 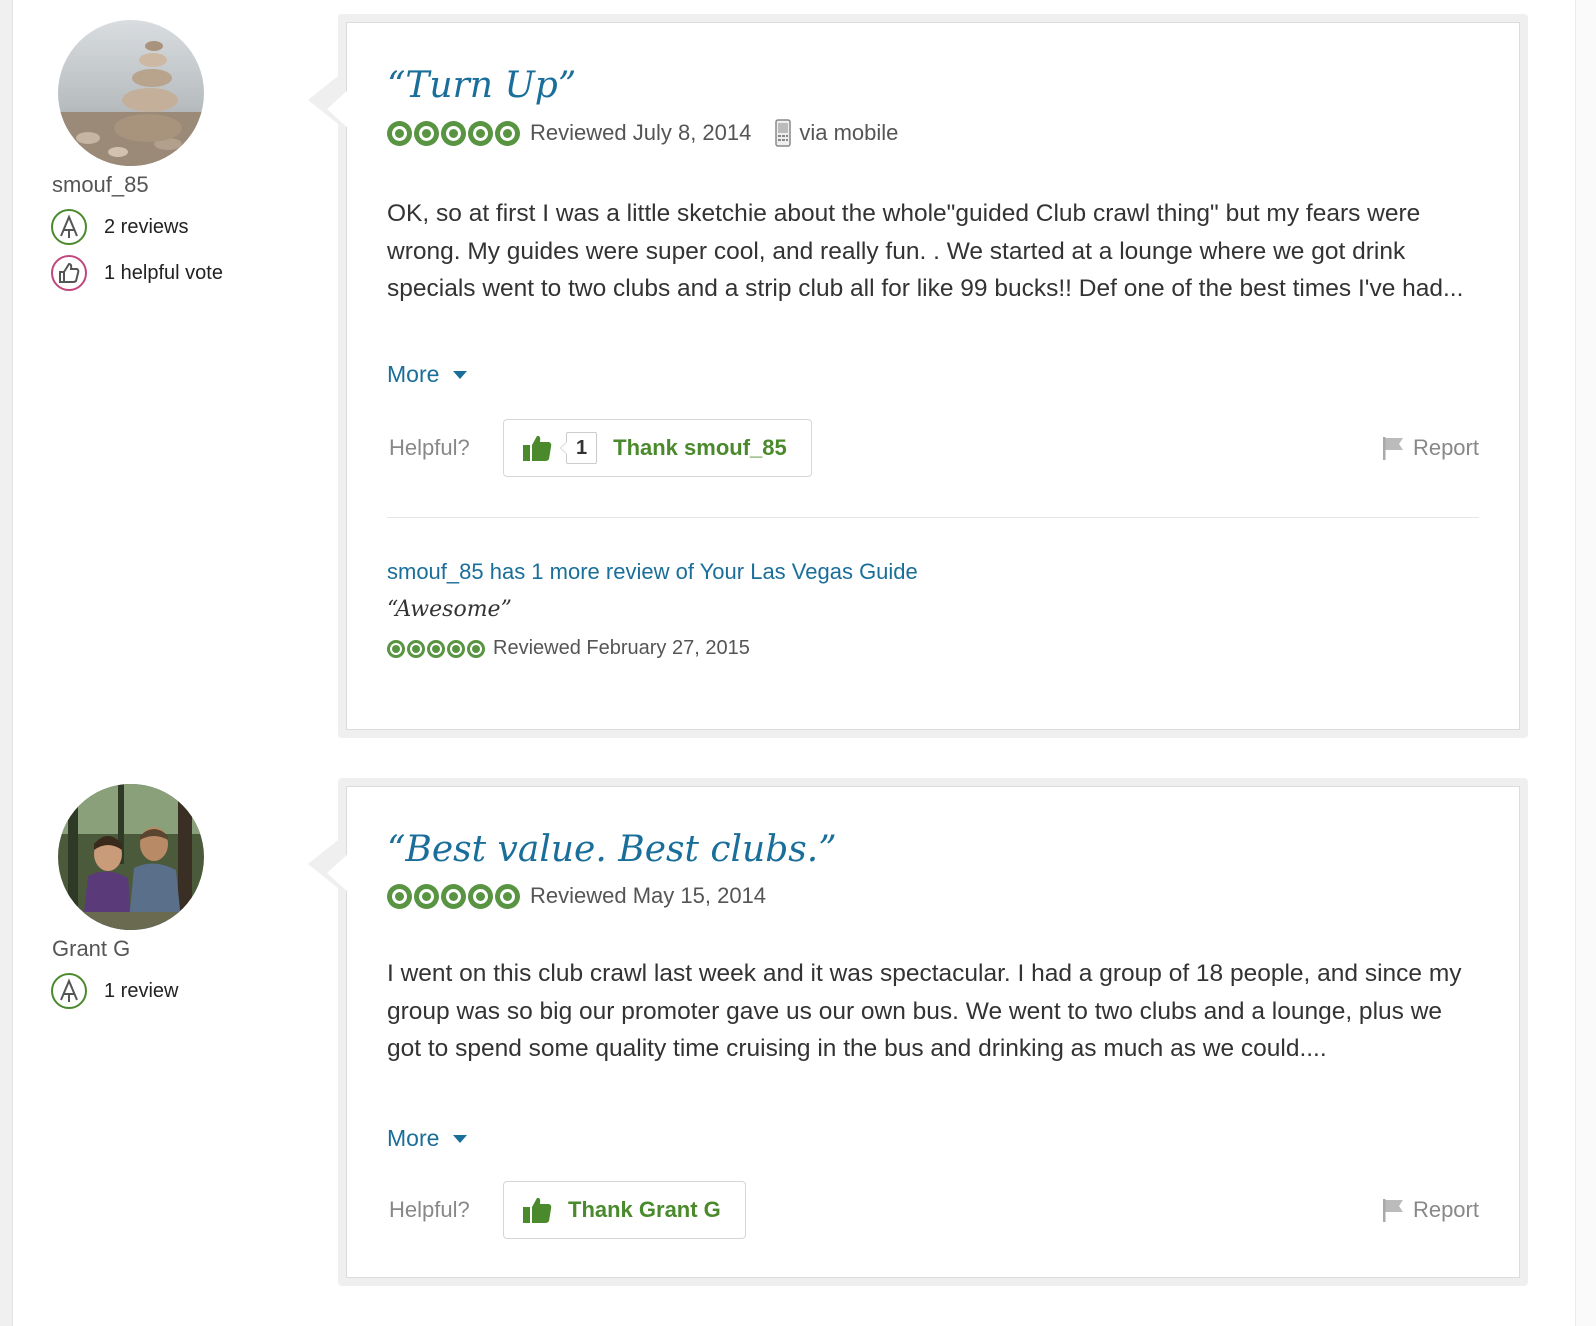 I want to click on mobile-phone-icon, so click(x=783, y=133).